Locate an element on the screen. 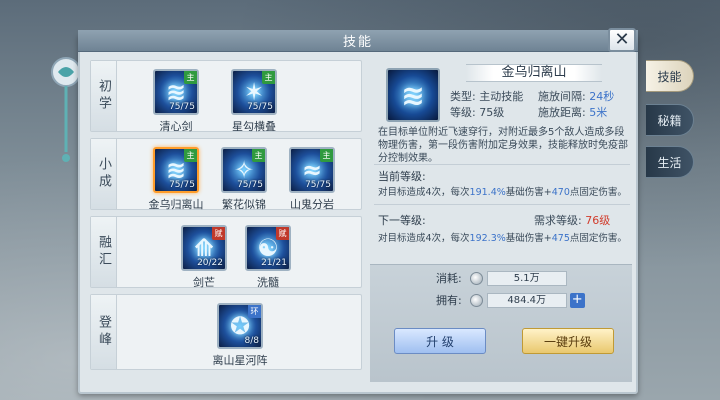  tier-label: 初学 is located at coordinates (104, 96).